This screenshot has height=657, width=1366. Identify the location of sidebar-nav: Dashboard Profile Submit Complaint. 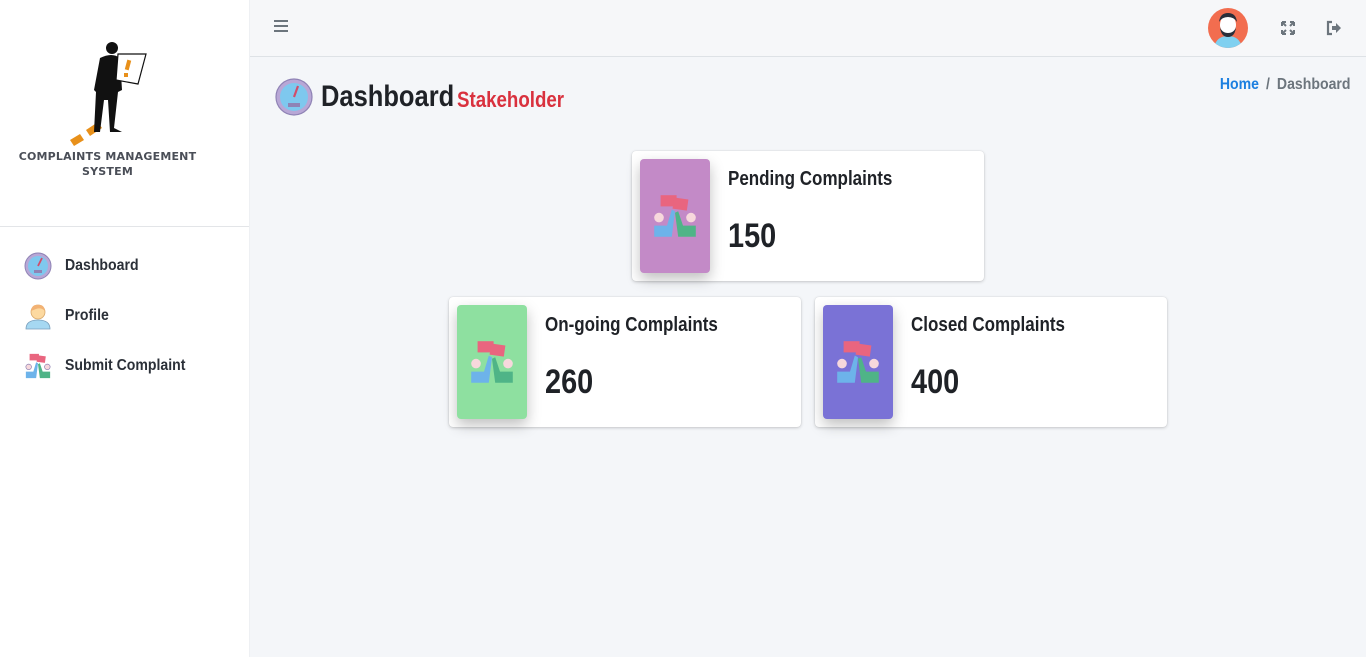
(124, 309).